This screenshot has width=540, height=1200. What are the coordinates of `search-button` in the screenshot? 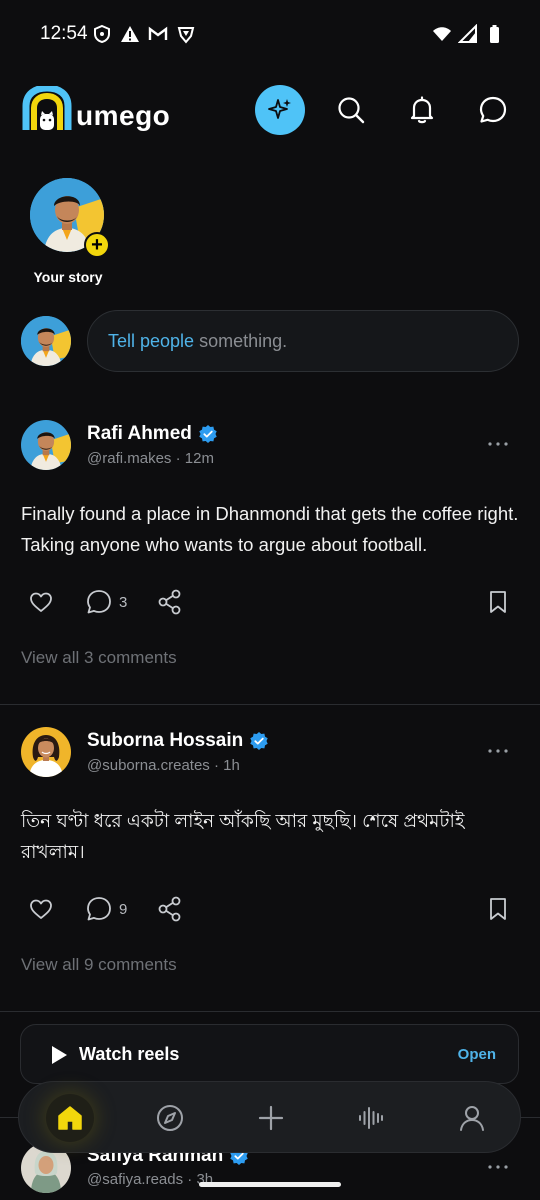 It's located at (351, 110).